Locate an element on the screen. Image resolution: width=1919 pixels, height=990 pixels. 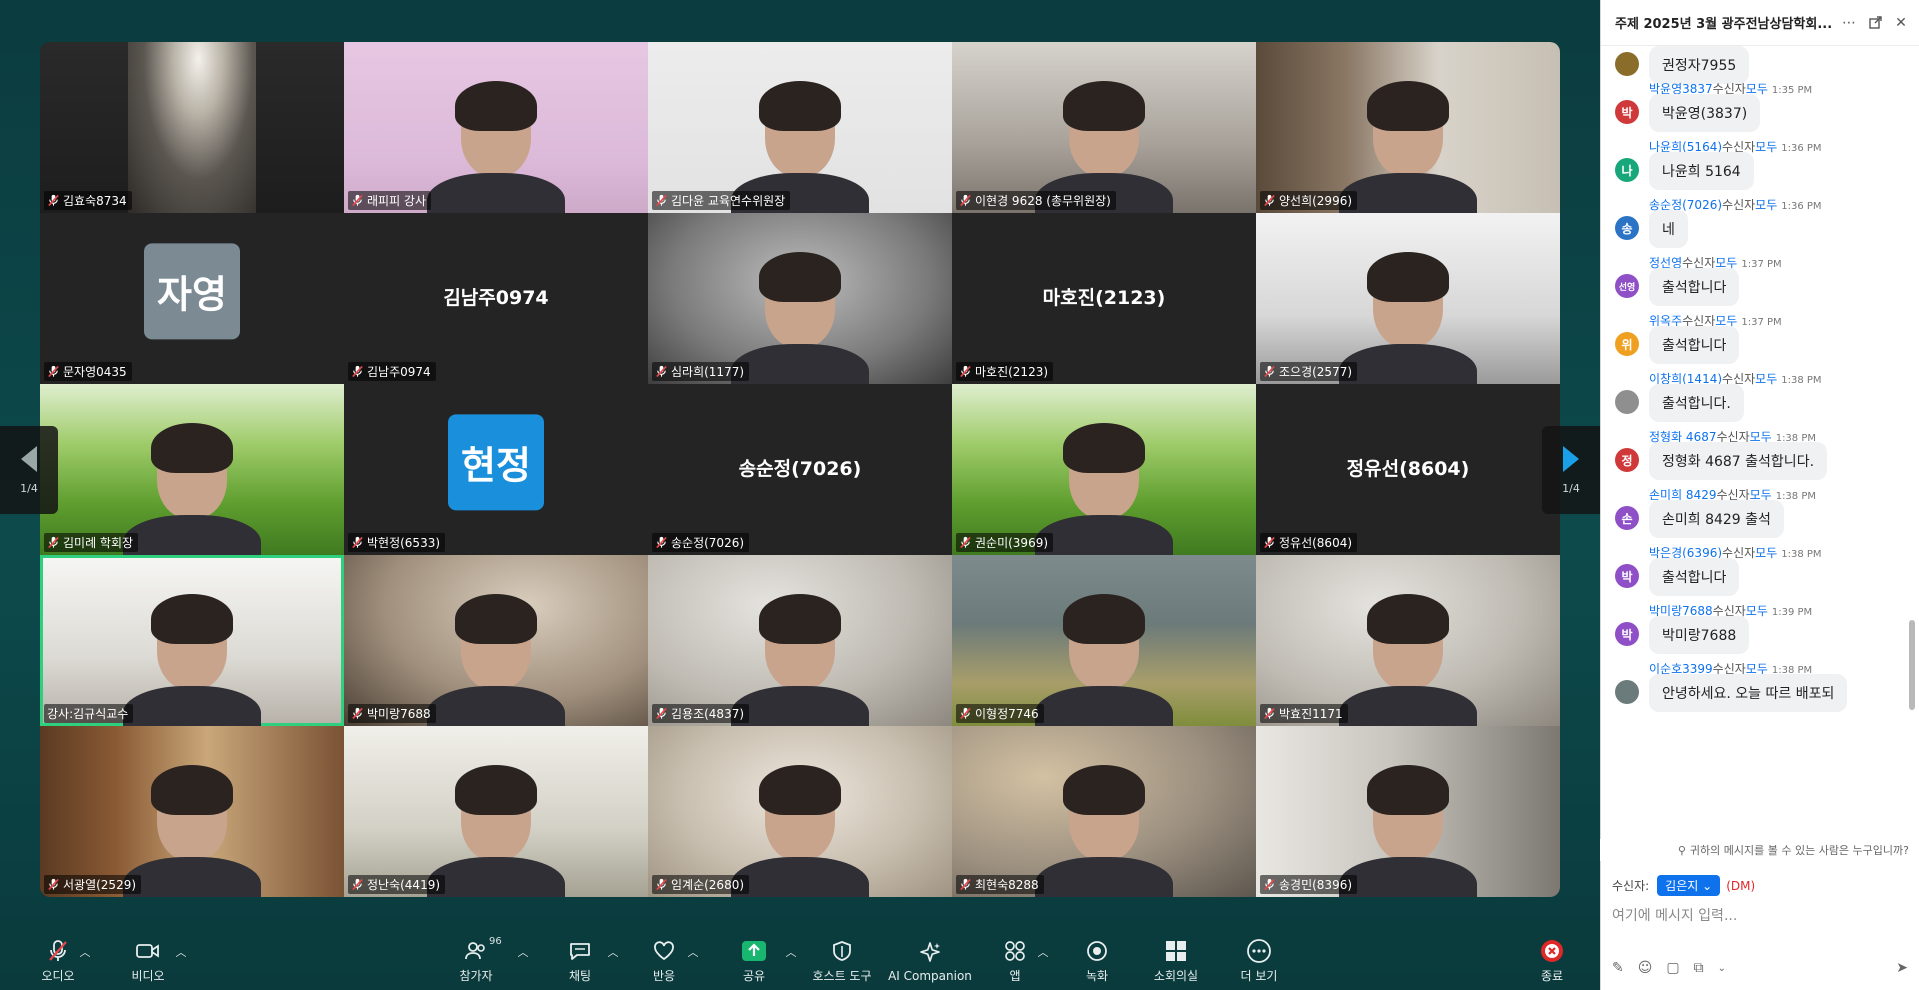
heart-icon is located at coordinates (664, 951).